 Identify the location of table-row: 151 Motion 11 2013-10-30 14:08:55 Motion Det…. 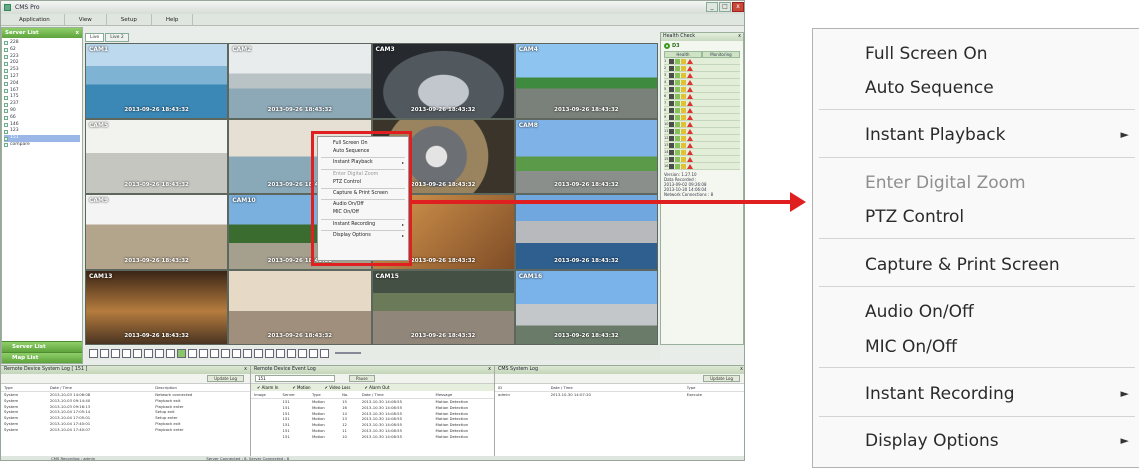
(372, 431).